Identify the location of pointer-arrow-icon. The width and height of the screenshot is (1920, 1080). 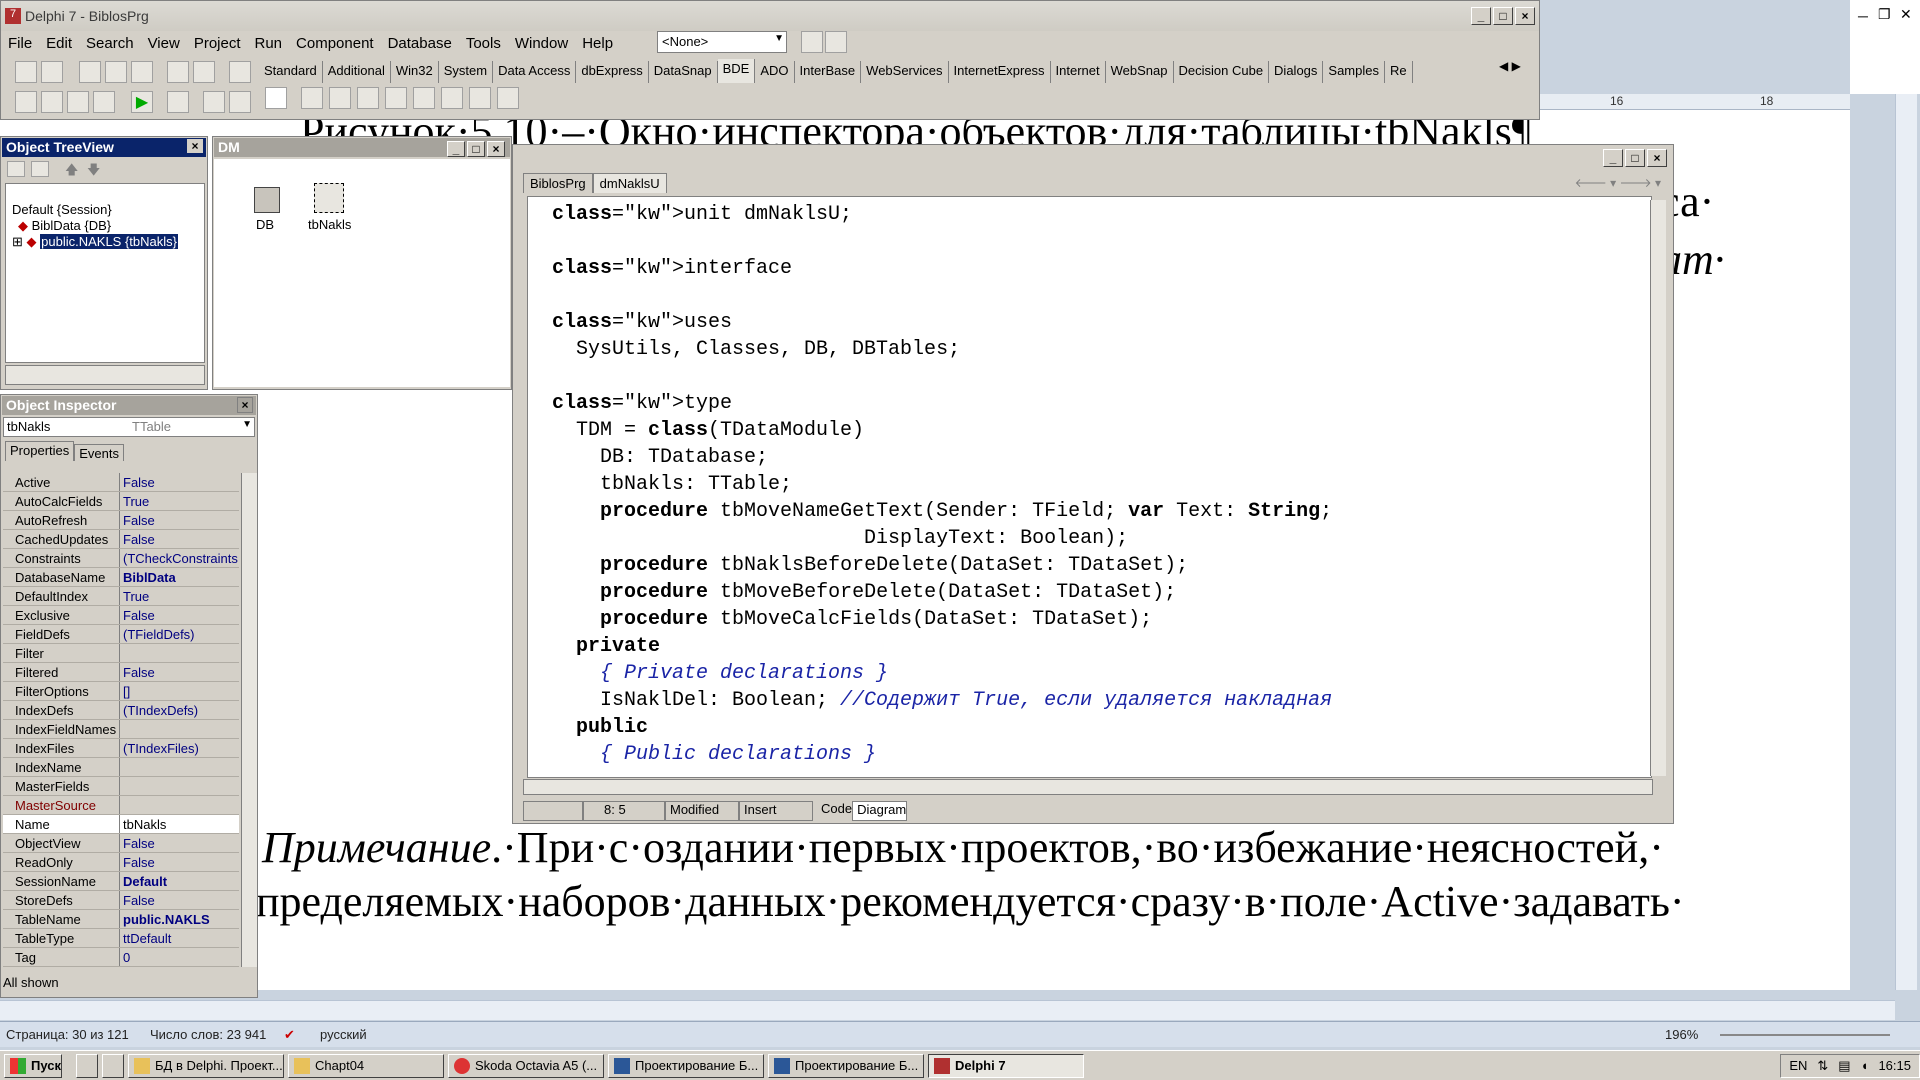
(276, 98).